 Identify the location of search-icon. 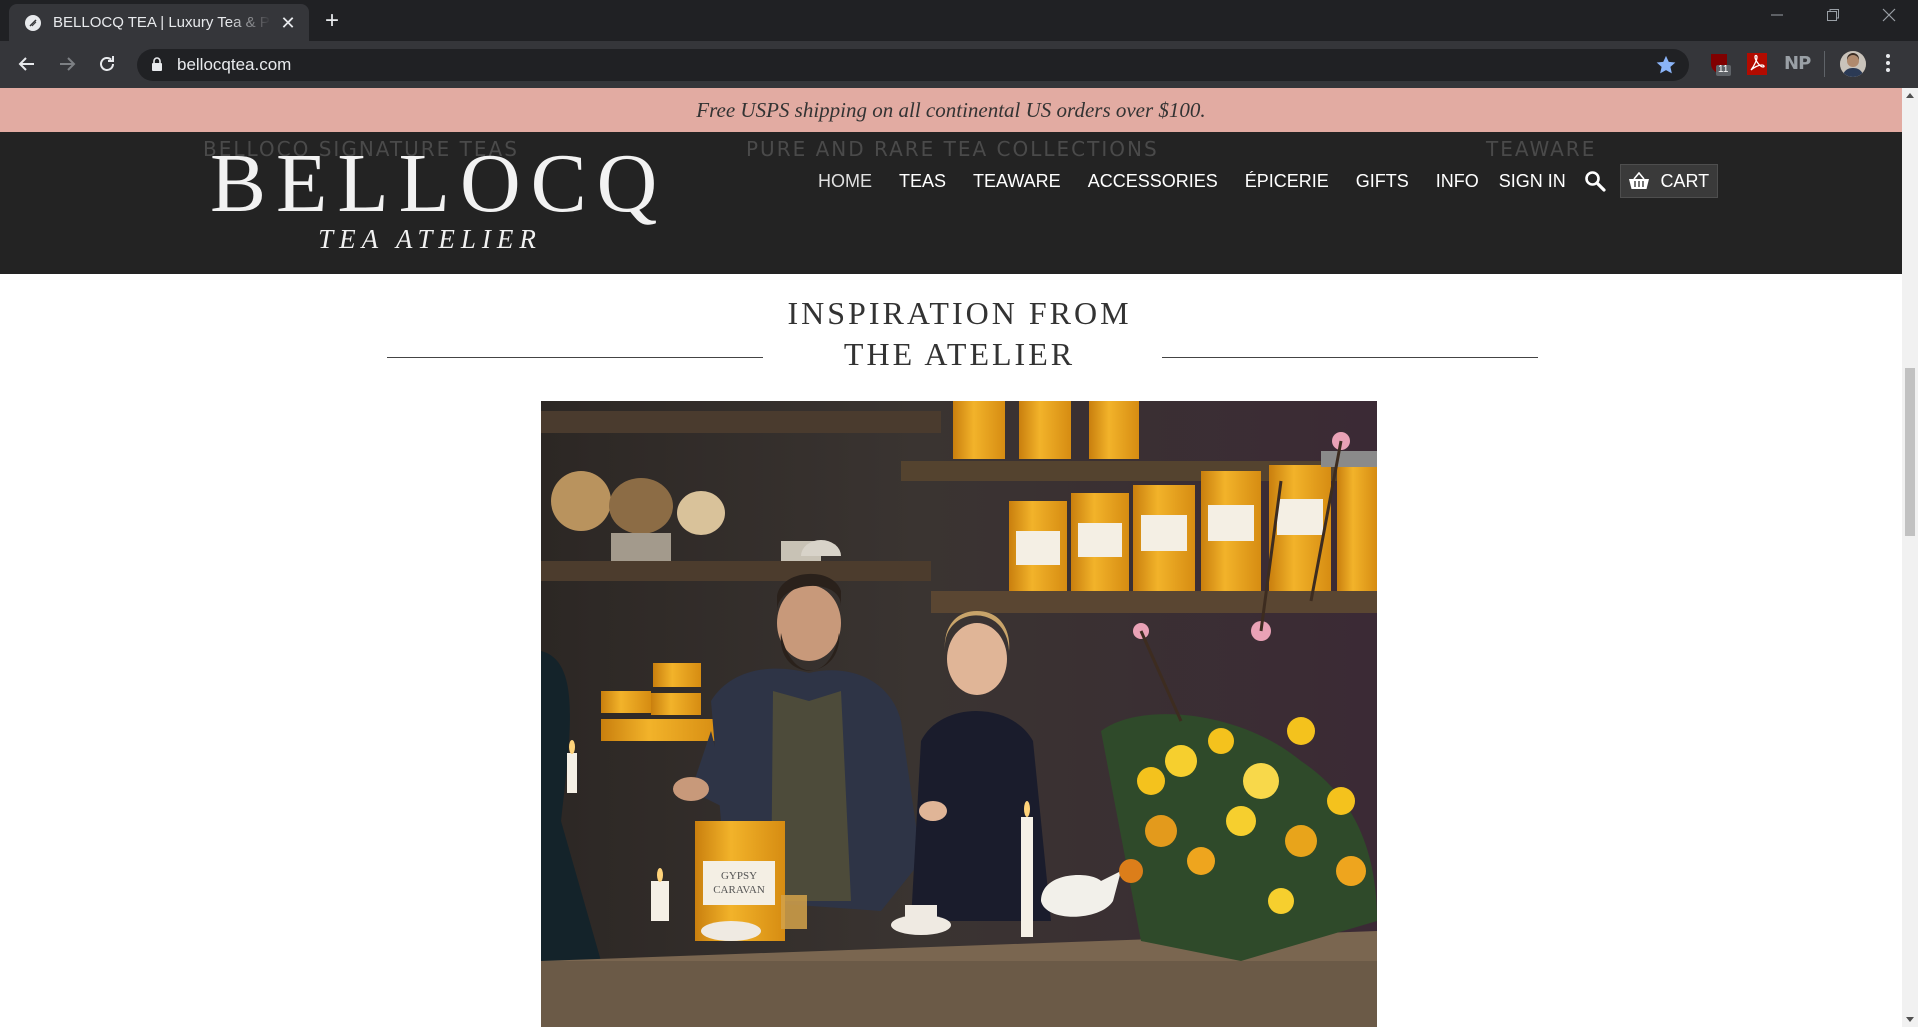
(1595, 181).